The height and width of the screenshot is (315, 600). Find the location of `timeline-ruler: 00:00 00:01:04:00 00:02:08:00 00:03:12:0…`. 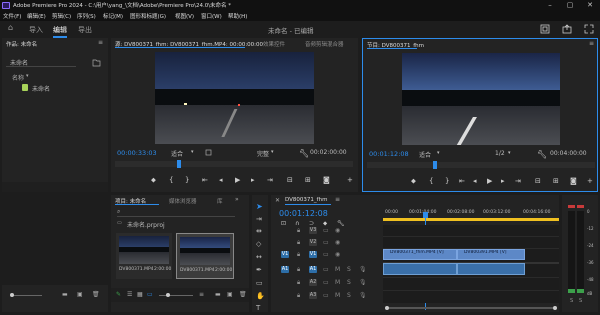

timeline-ruler: 00:00 00:01:04:00 00:02:08:00 00:03:12:0… is located at coordinates (471, 213).